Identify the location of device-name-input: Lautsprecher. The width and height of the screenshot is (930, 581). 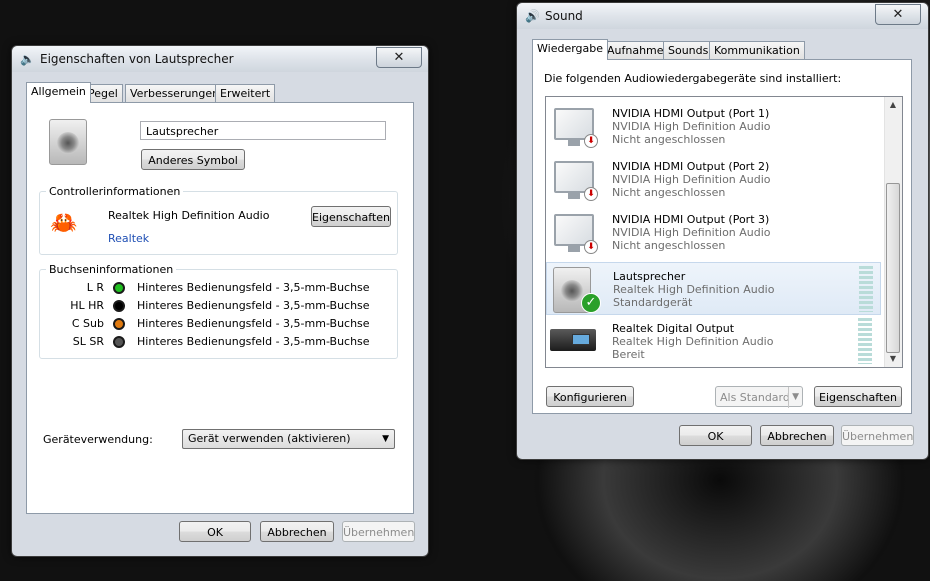
(263, 130).